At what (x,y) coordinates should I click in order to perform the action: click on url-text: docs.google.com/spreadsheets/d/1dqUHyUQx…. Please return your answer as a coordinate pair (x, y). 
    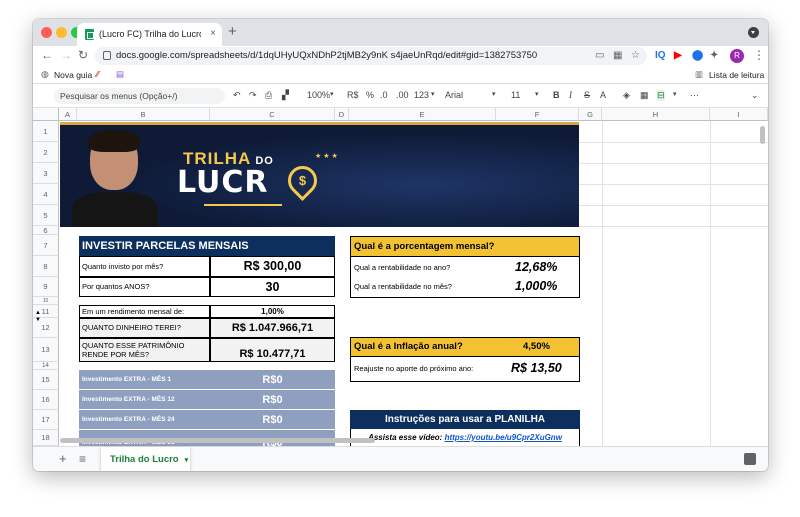
    Looking at the image, I should click on (326, 55).